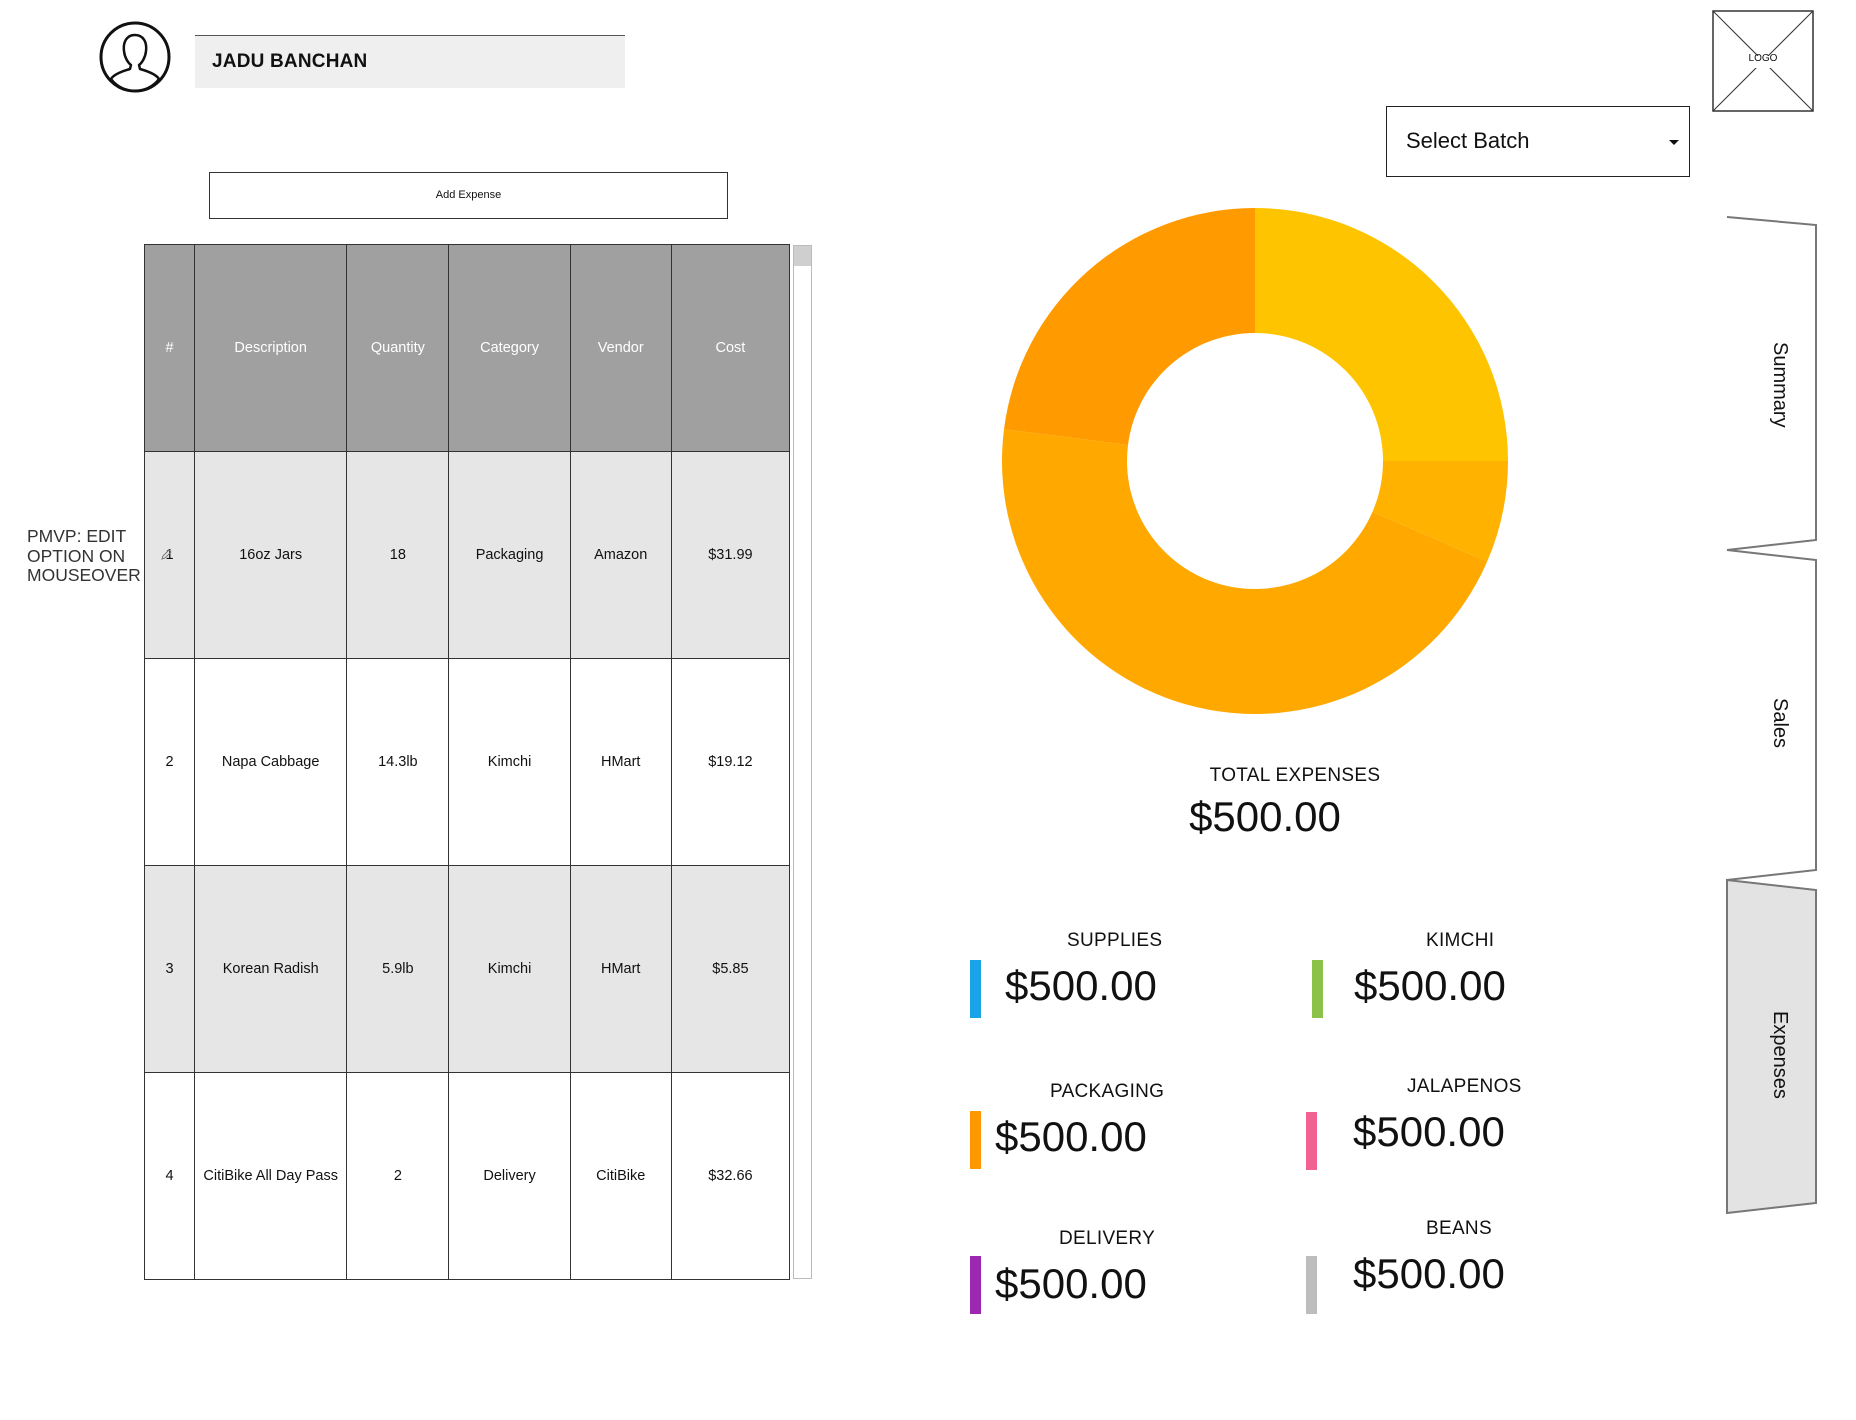 The height and width of the screenshot is (1420, 1856). What do you see at coordinates (468, 195) in the screenshot?
I see `add-expense-button: Add Expense` at bounding box center [468, 195].